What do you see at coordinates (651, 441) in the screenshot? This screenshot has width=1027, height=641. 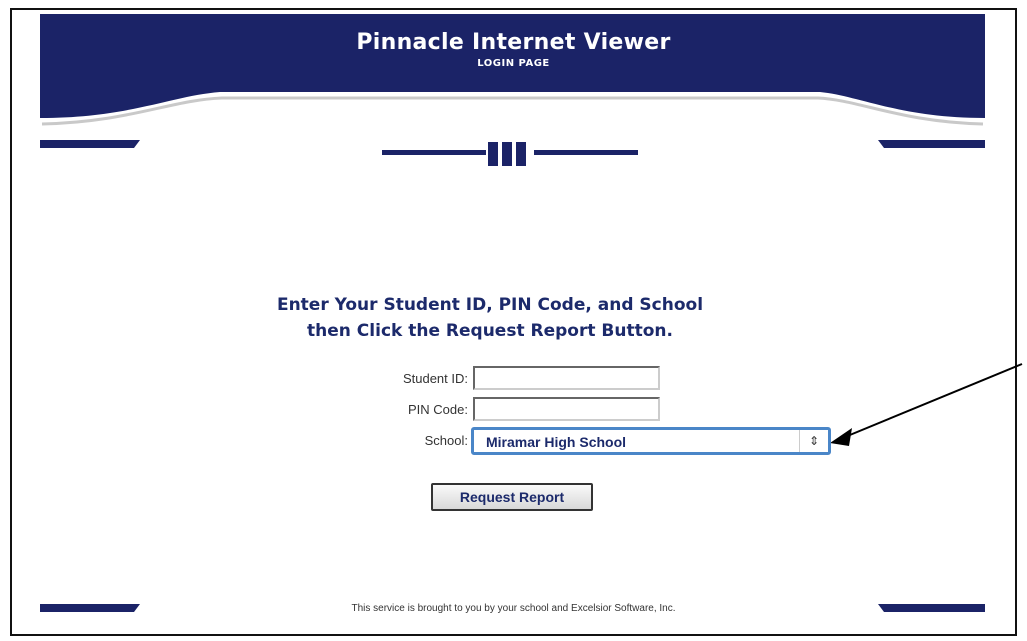 I see `school-select: Miramar High School ⇕` at bounding box center [651, 441].